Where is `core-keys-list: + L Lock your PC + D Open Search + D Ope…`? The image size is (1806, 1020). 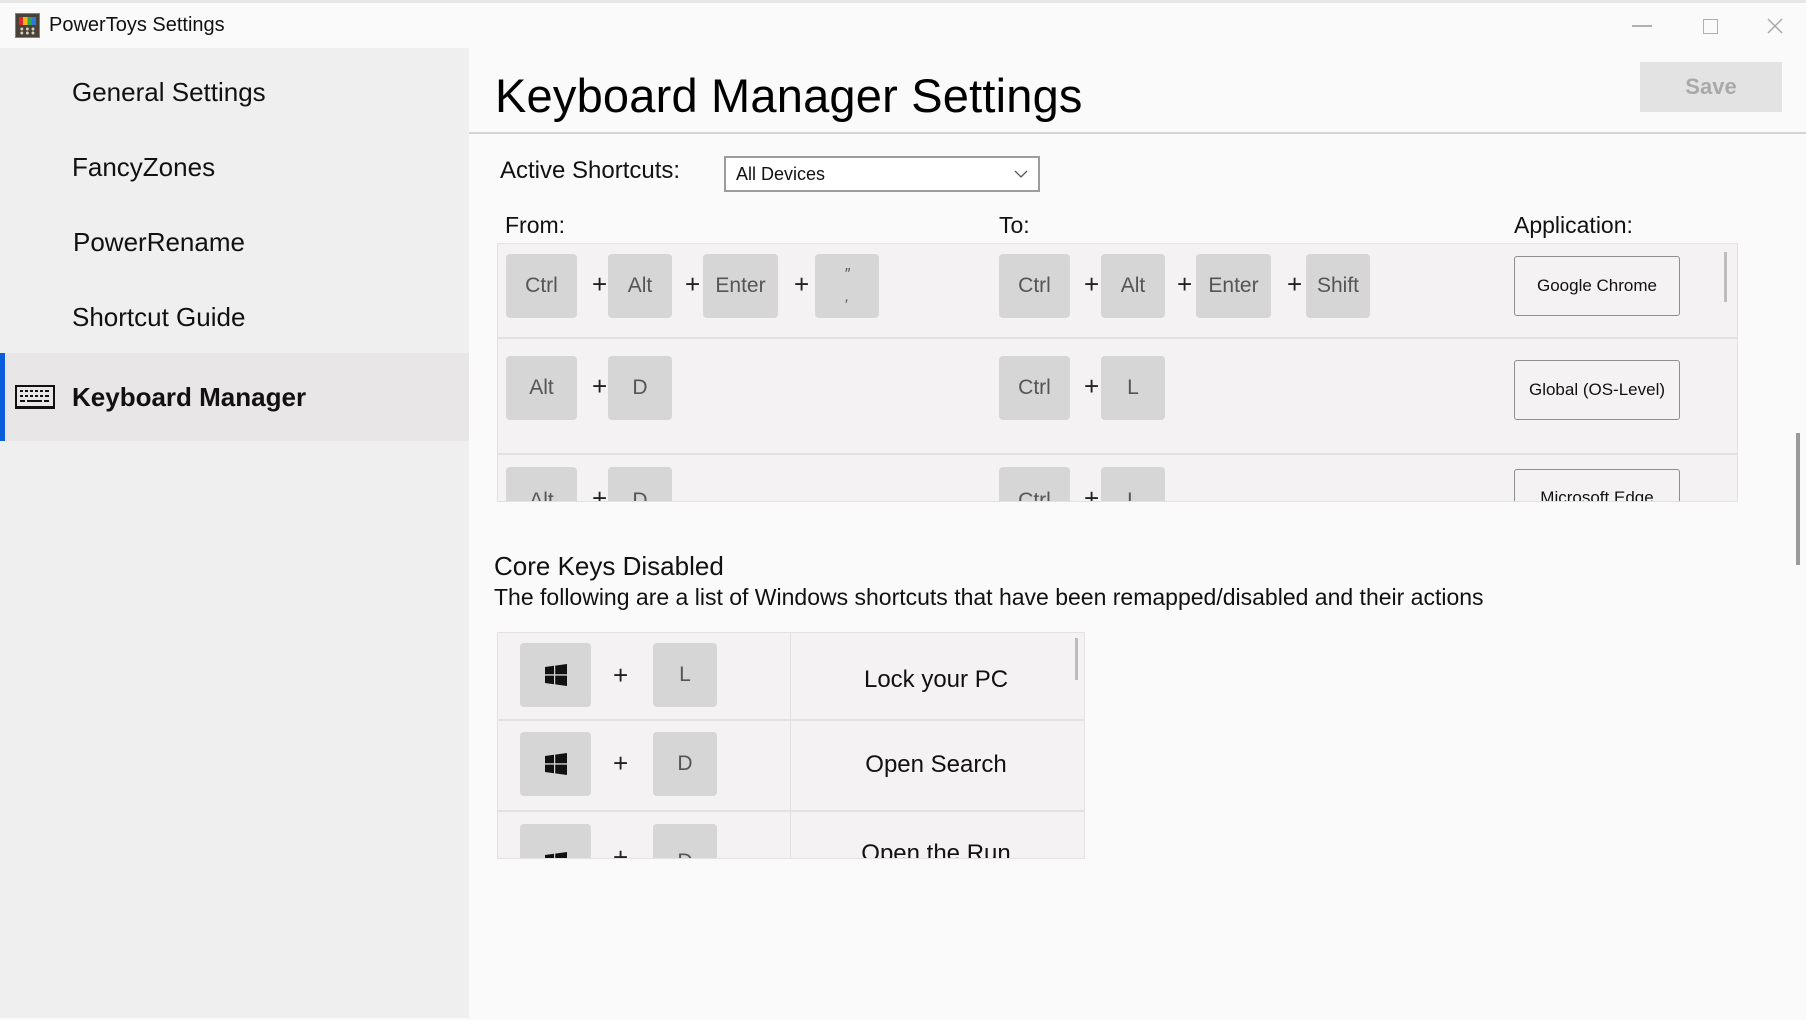
core-keys-list: + L Lock your PC + D Open Search + D Ope… is located at coordinates (791, 745).